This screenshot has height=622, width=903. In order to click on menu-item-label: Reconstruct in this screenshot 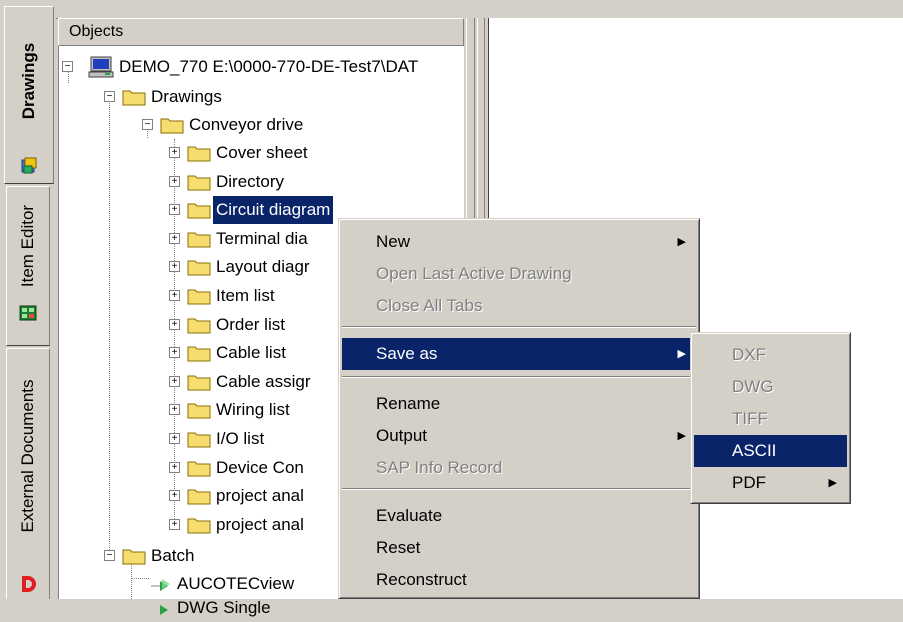, I will do `click(421, 579)`.